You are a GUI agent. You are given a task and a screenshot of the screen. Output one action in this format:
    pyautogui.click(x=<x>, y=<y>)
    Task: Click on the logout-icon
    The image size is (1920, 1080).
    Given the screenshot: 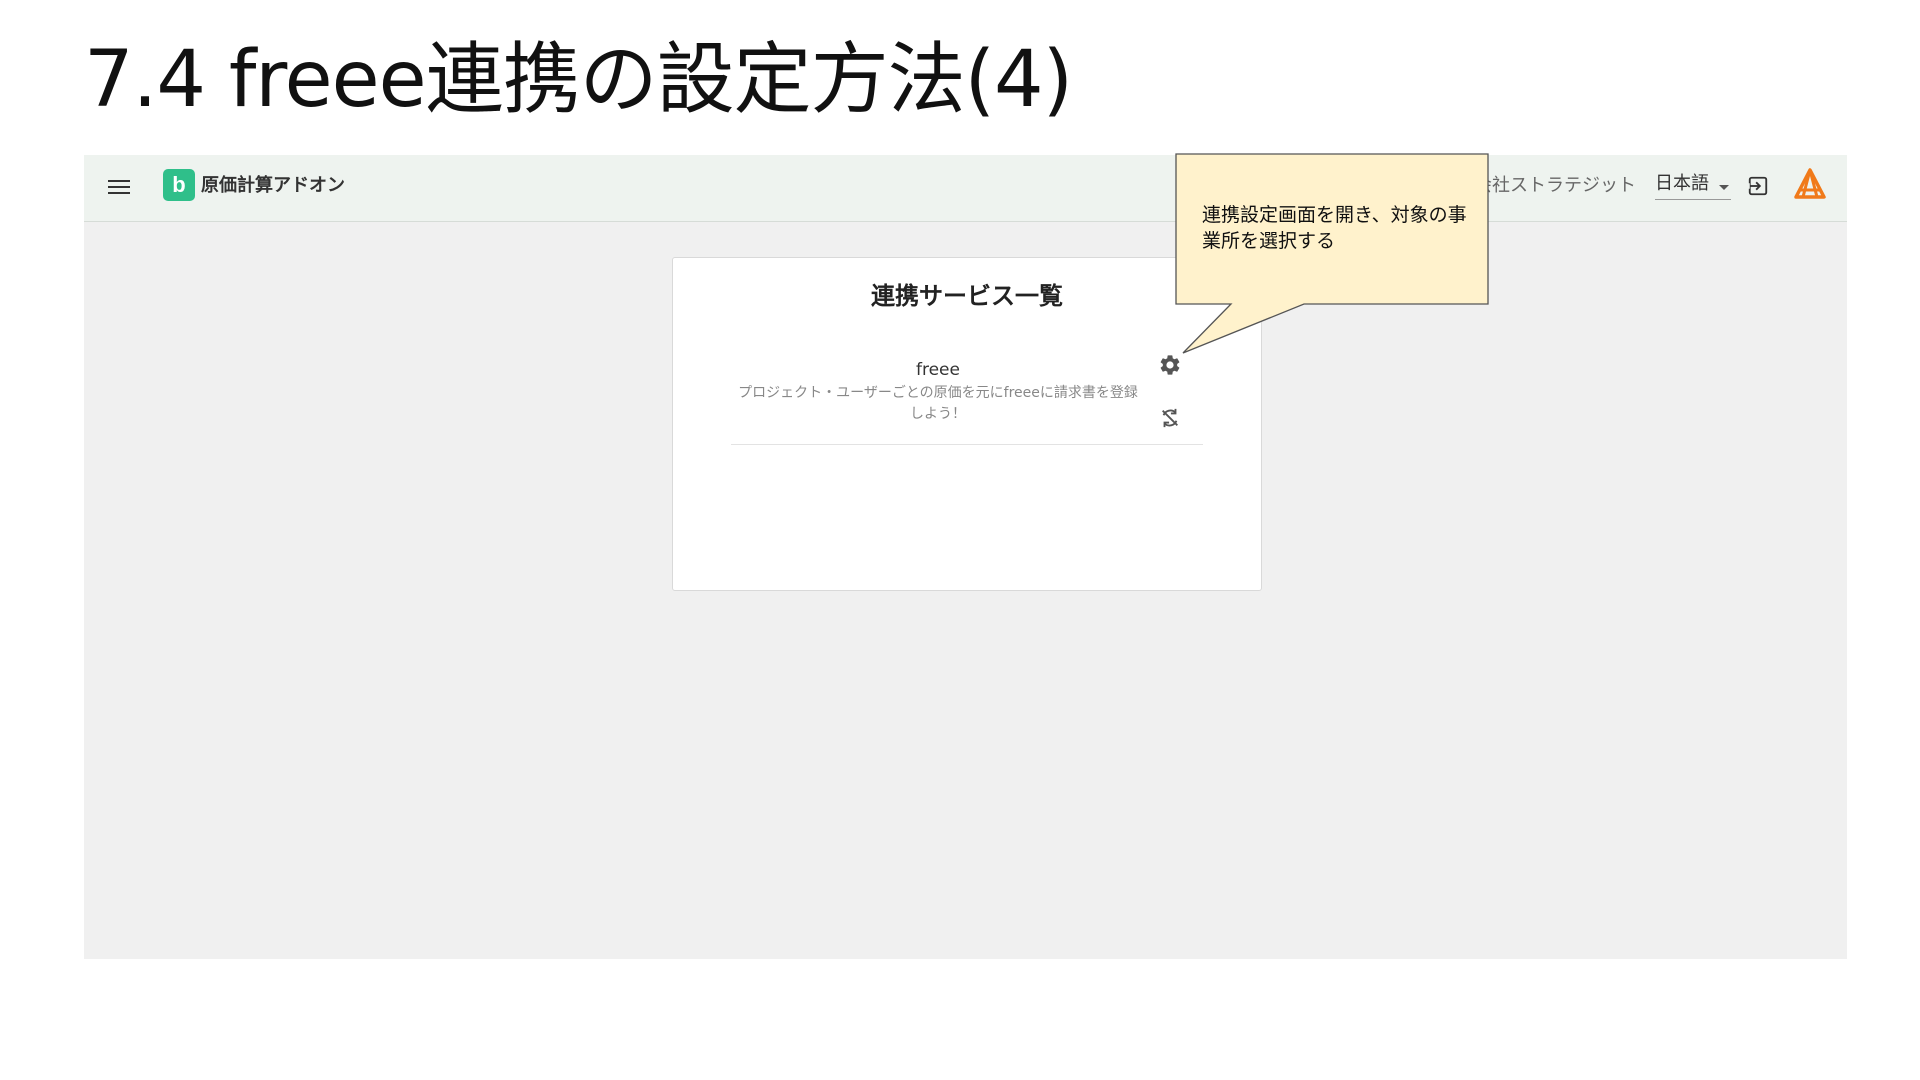 What is the action you would take?
    pyautogui.click(x=1758, y=186)
    